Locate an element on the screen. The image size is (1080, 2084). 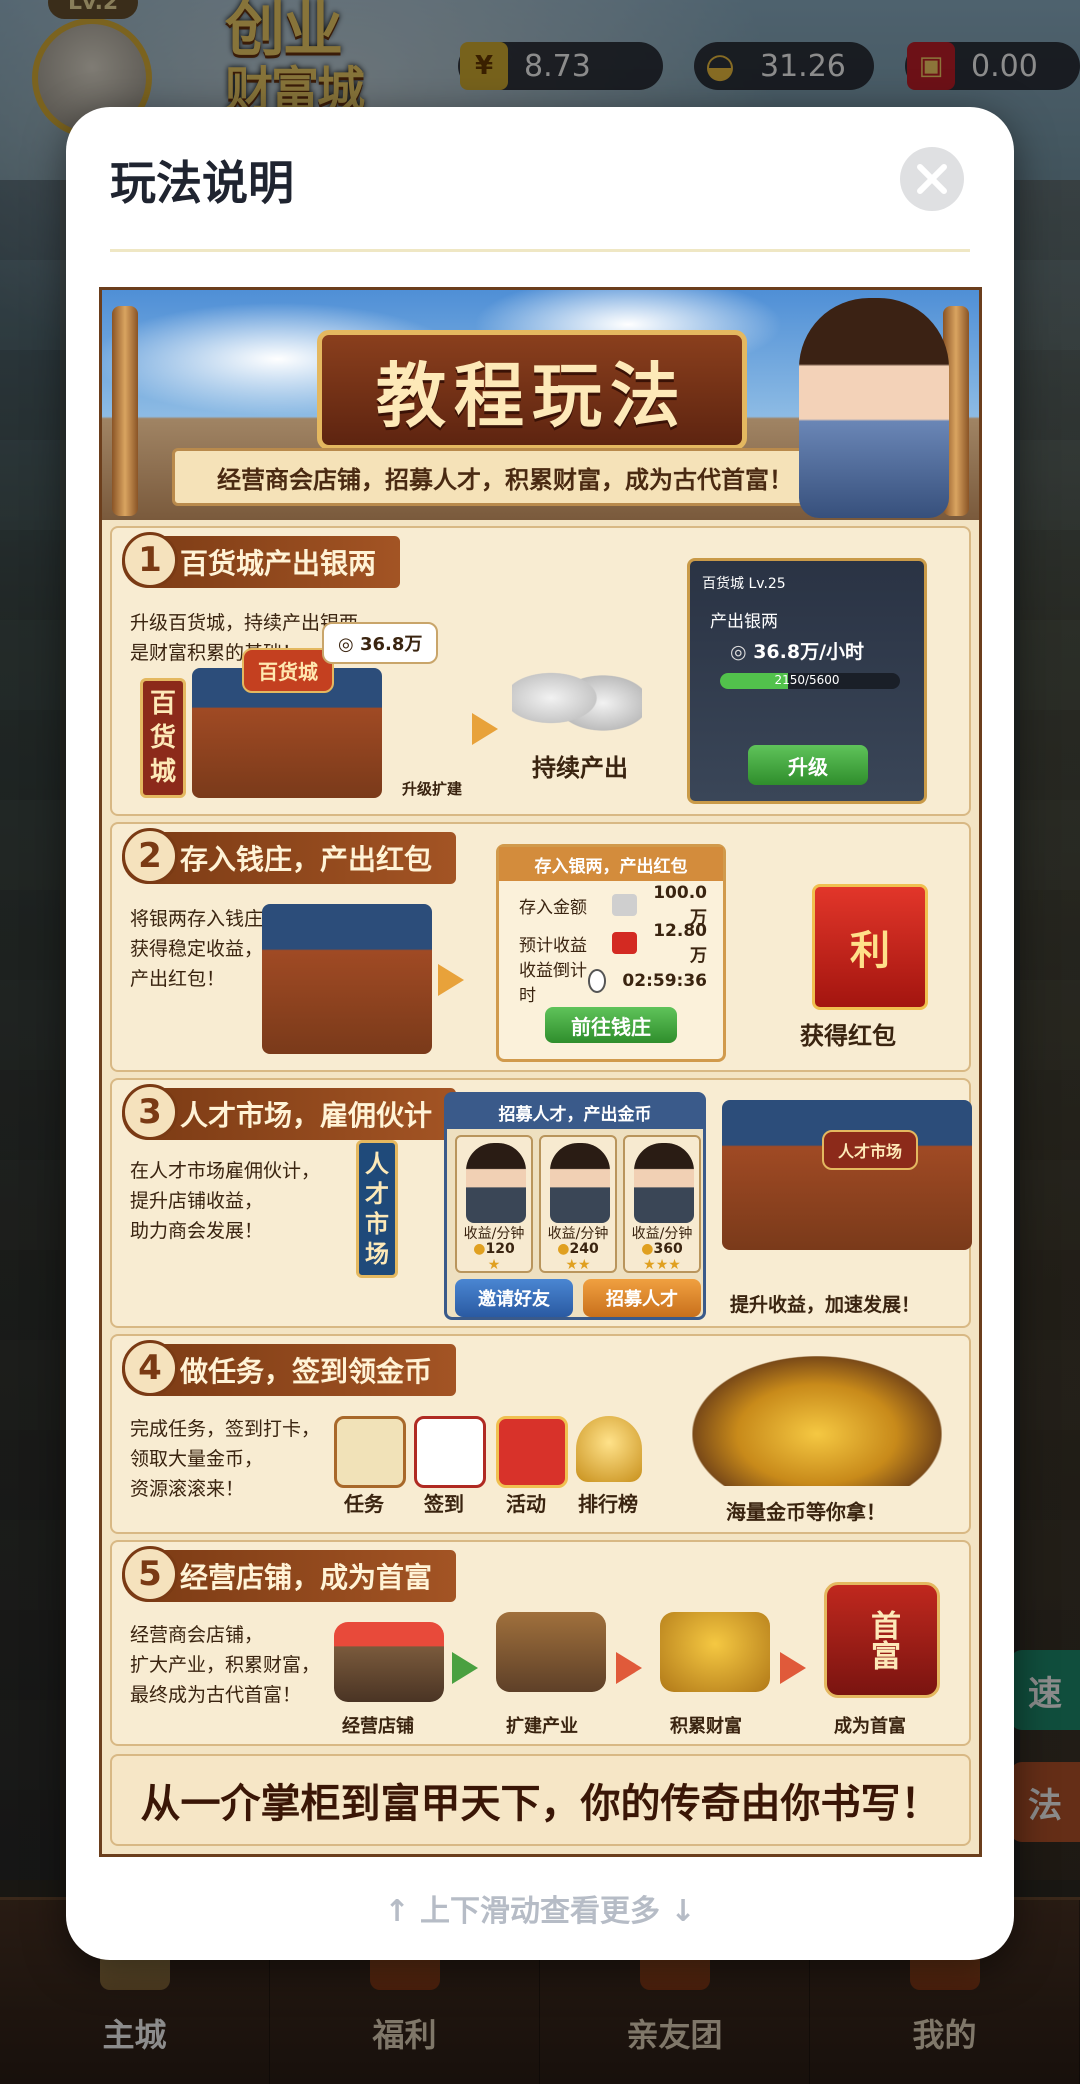
section-title: 做任务，签到领金币 is located at coordinates (306, 1371).